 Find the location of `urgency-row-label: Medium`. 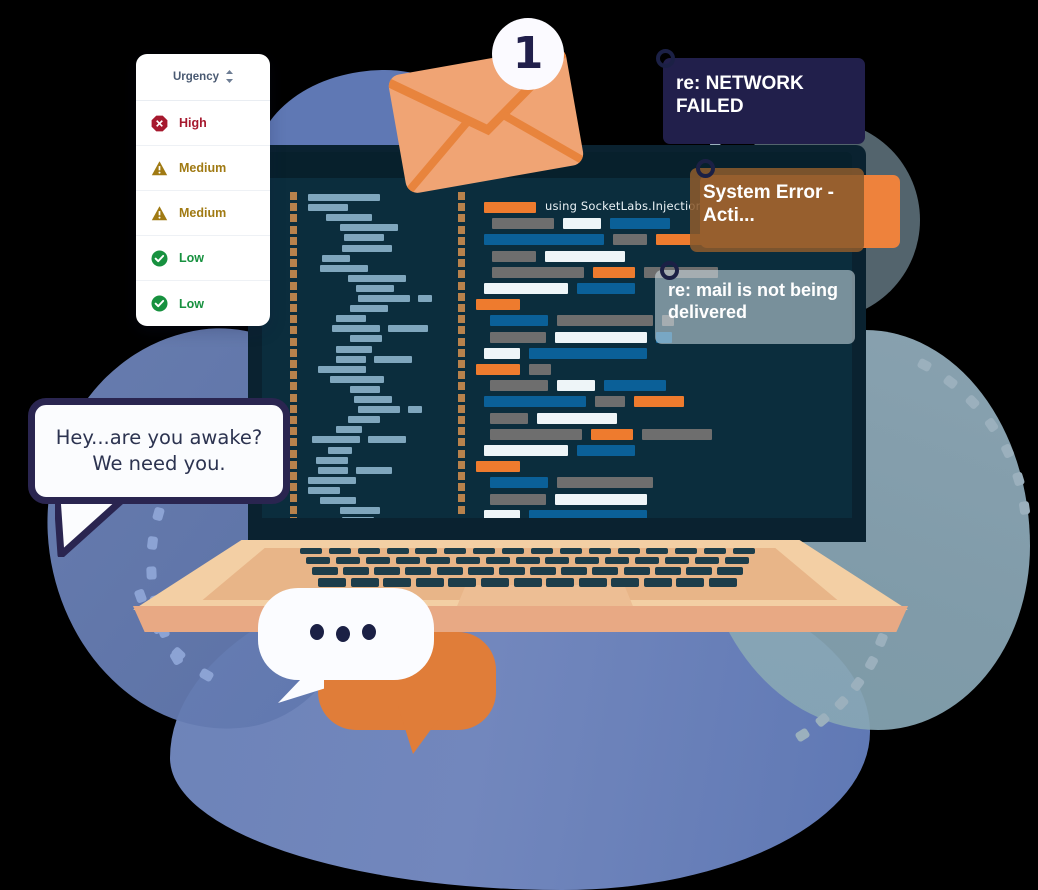

urgency-row-label: Medium is located at coordinates (203, 213).